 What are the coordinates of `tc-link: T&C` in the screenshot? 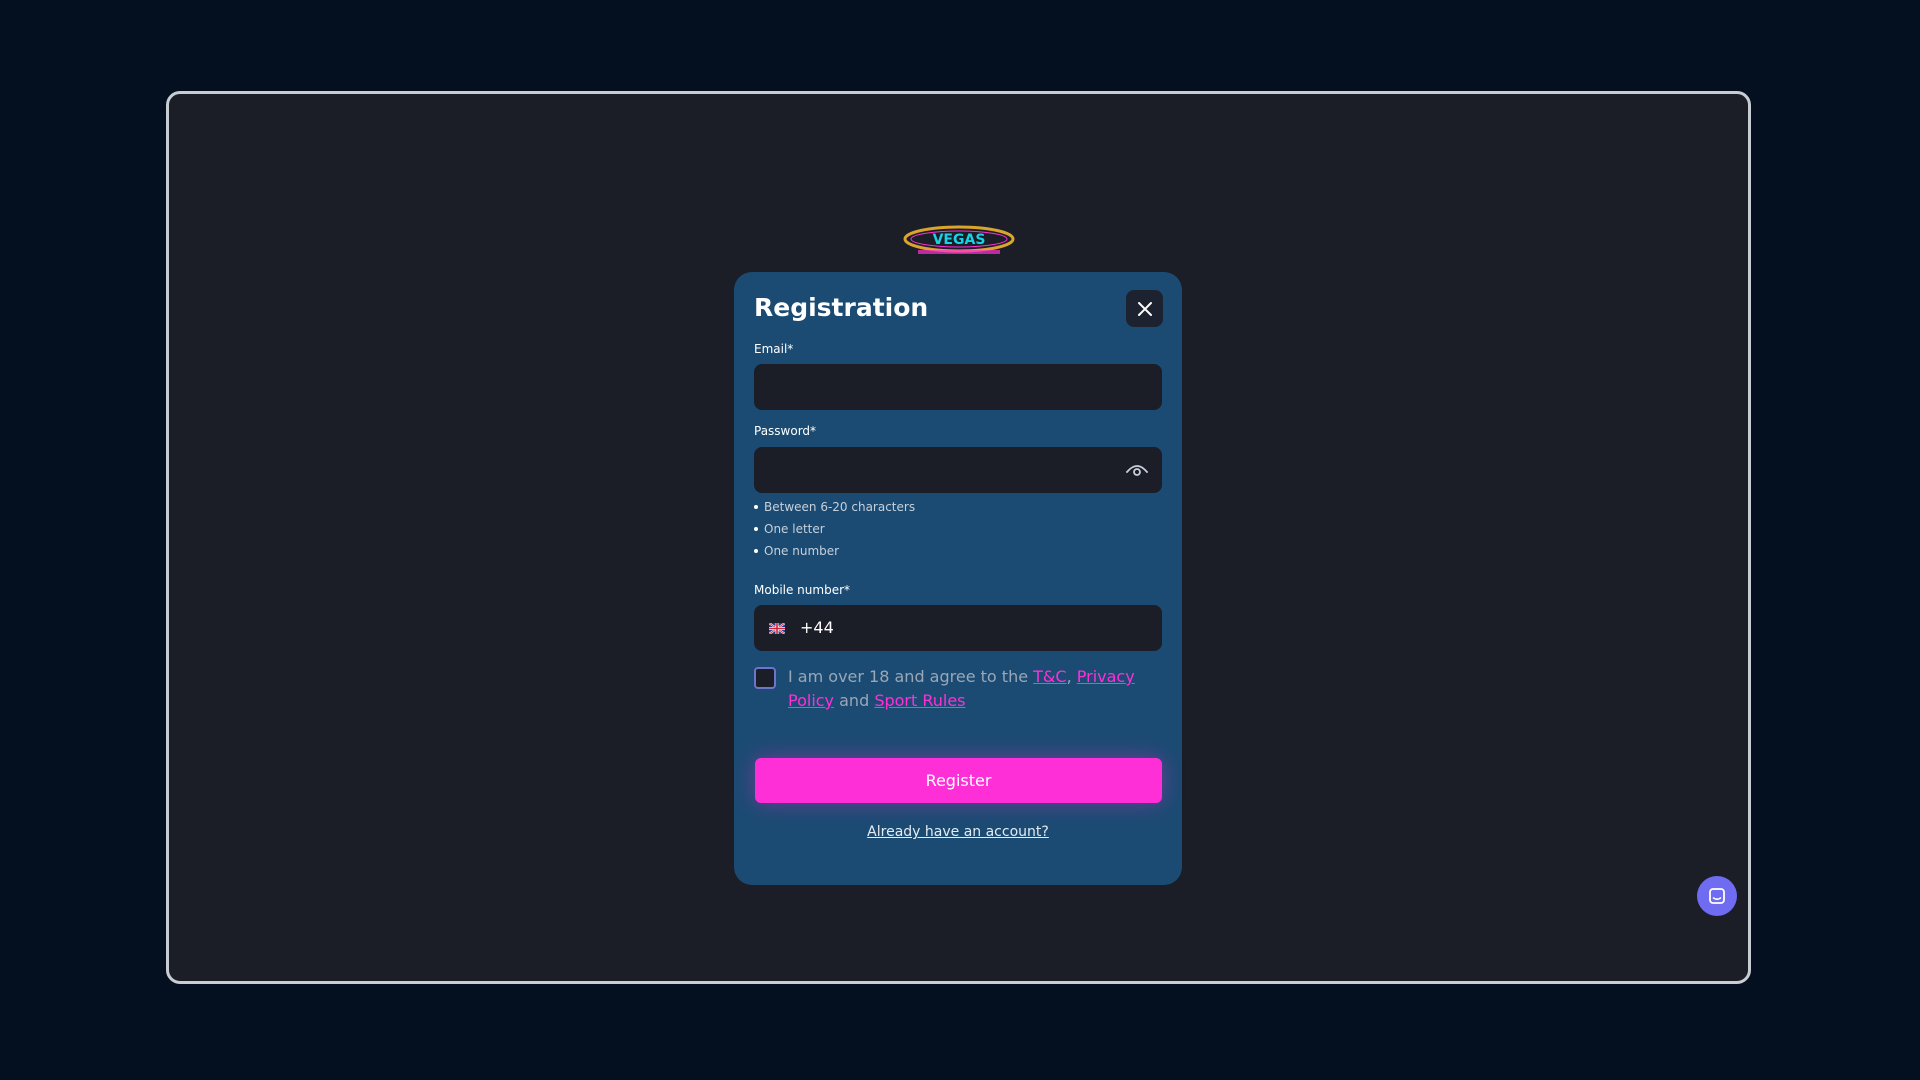 It's located at (1049, 676).